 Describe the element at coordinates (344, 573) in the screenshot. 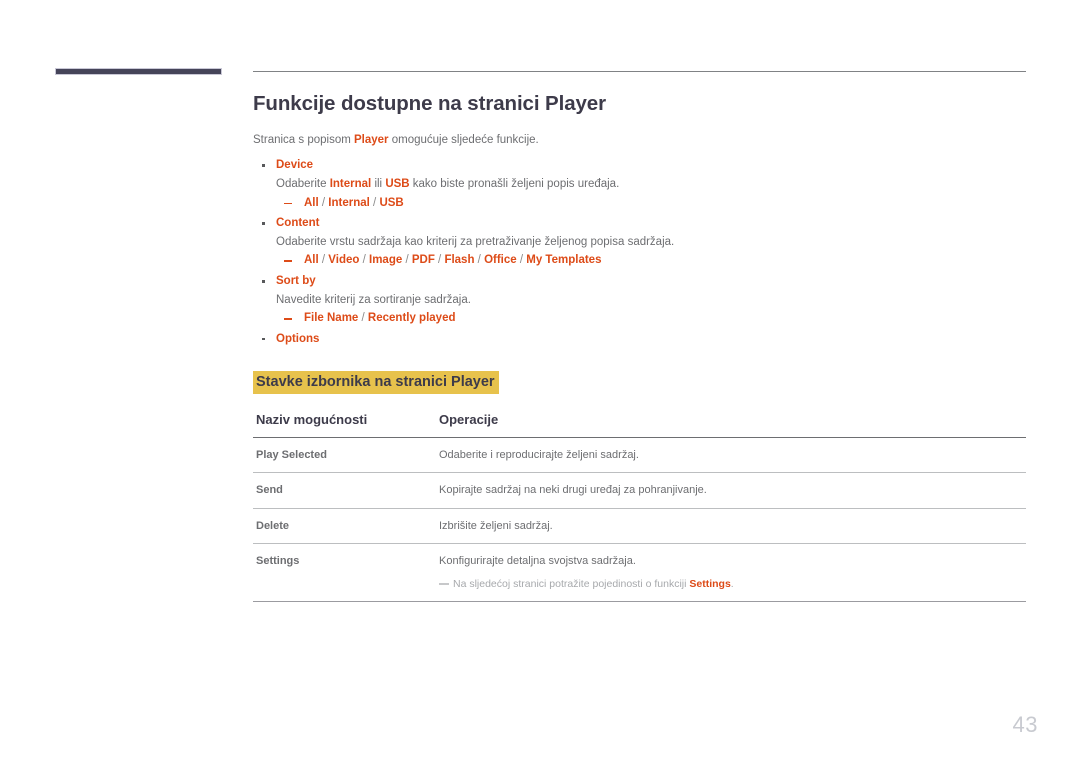

I see `row-name-settings: Settings` at that location.